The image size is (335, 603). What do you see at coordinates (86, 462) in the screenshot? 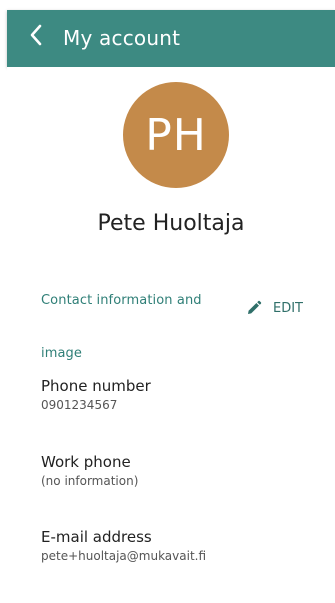
I see `work-phone-label: Work phone` at bounding box center [86, 462].